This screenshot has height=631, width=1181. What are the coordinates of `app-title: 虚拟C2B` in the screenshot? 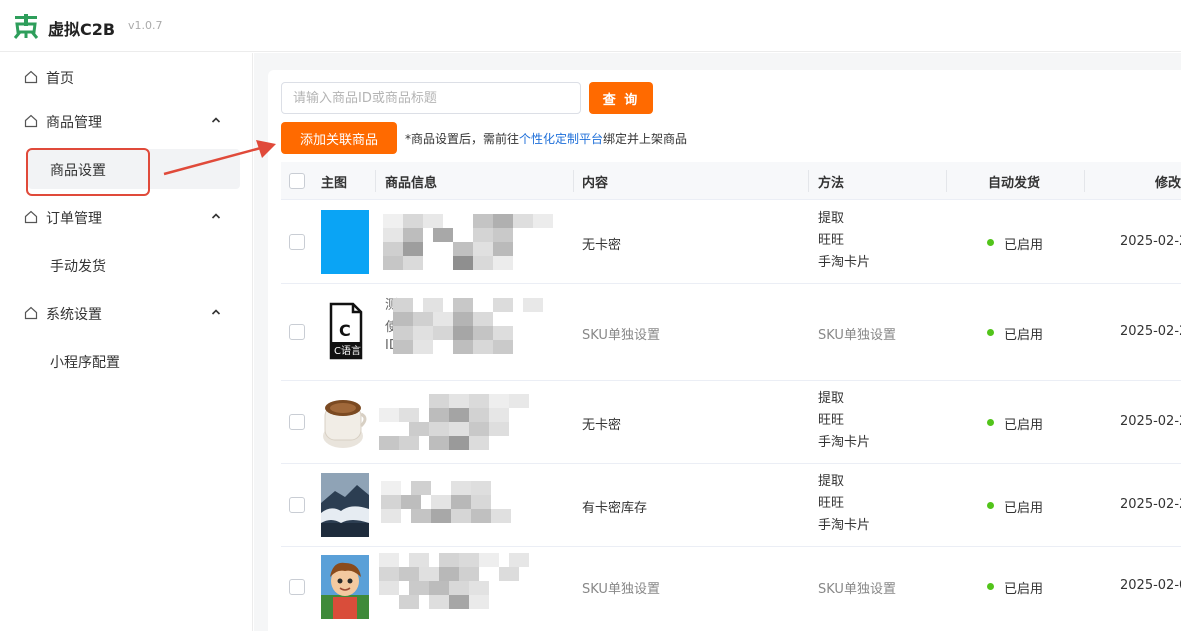 It's located at (82, 29).